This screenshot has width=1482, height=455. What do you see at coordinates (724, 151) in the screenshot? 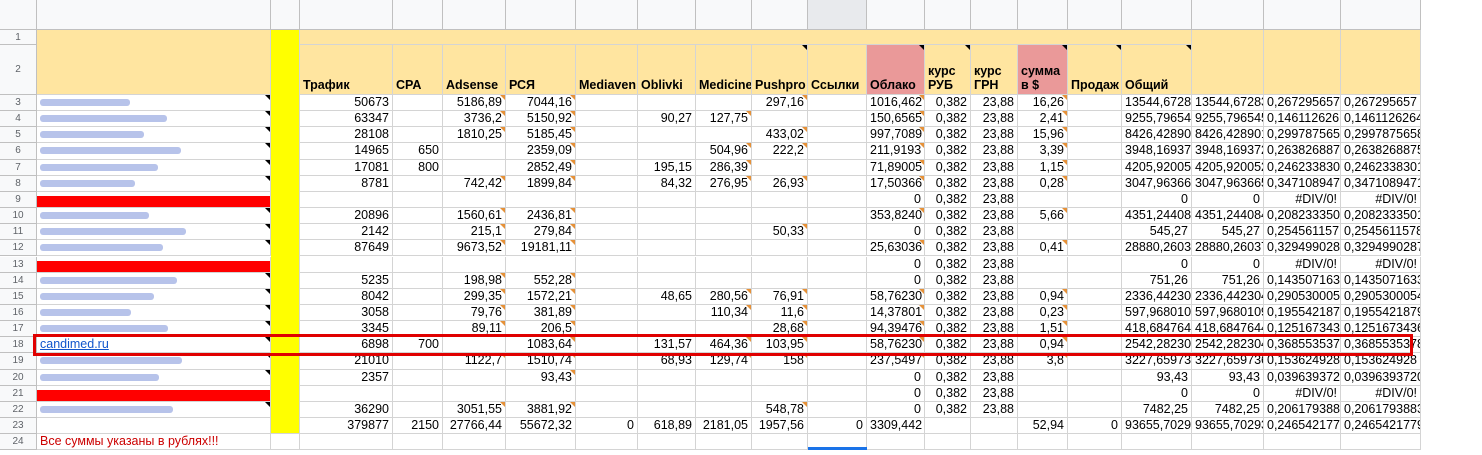
I see `cell-qm-6: 504,96` at bounding box center [724, 151].